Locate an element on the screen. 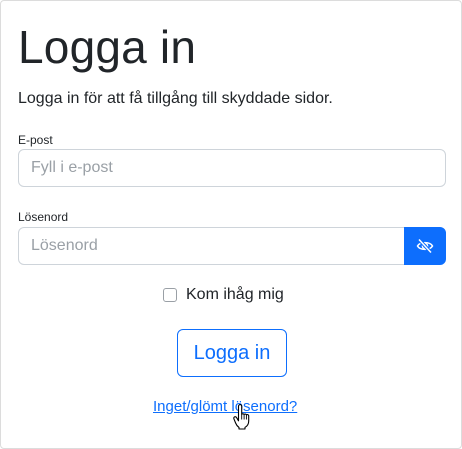 The height and width of the screenshot is (449, 462). login-button: Logga in is located at coordinates (232, 353).